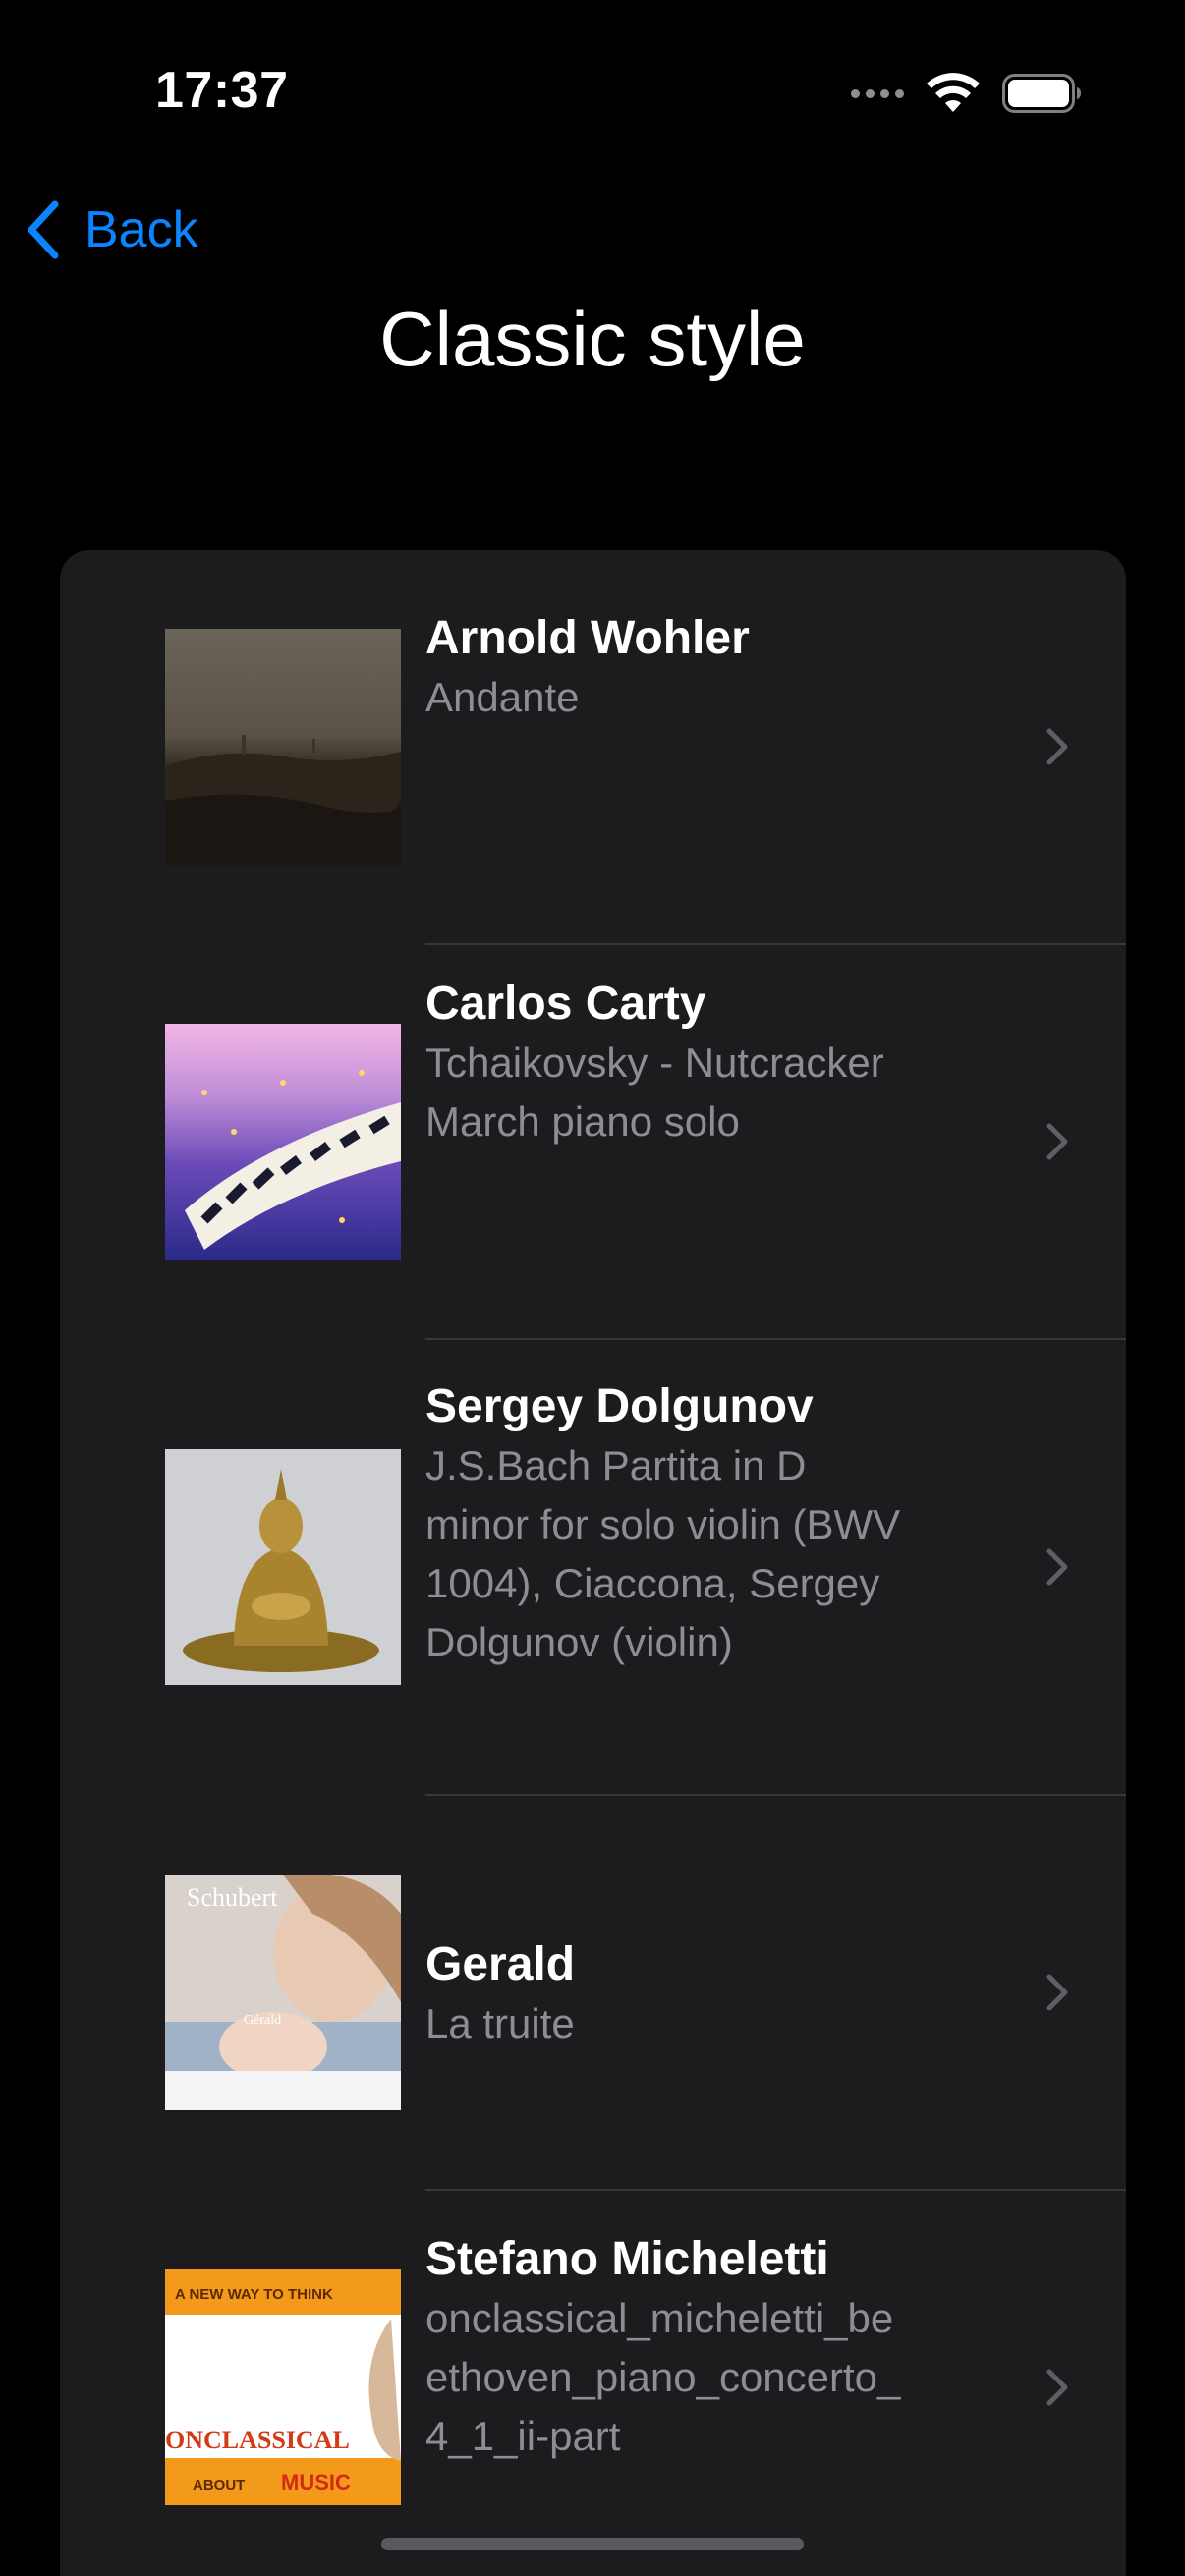 The height and width of the screenshot is (2576, 1185). What do you see at coordinates (254, 2294) in the screenshot?
I see `artwork-text: A NEW WAY TO THINK` at bounding box center [254, 2294].